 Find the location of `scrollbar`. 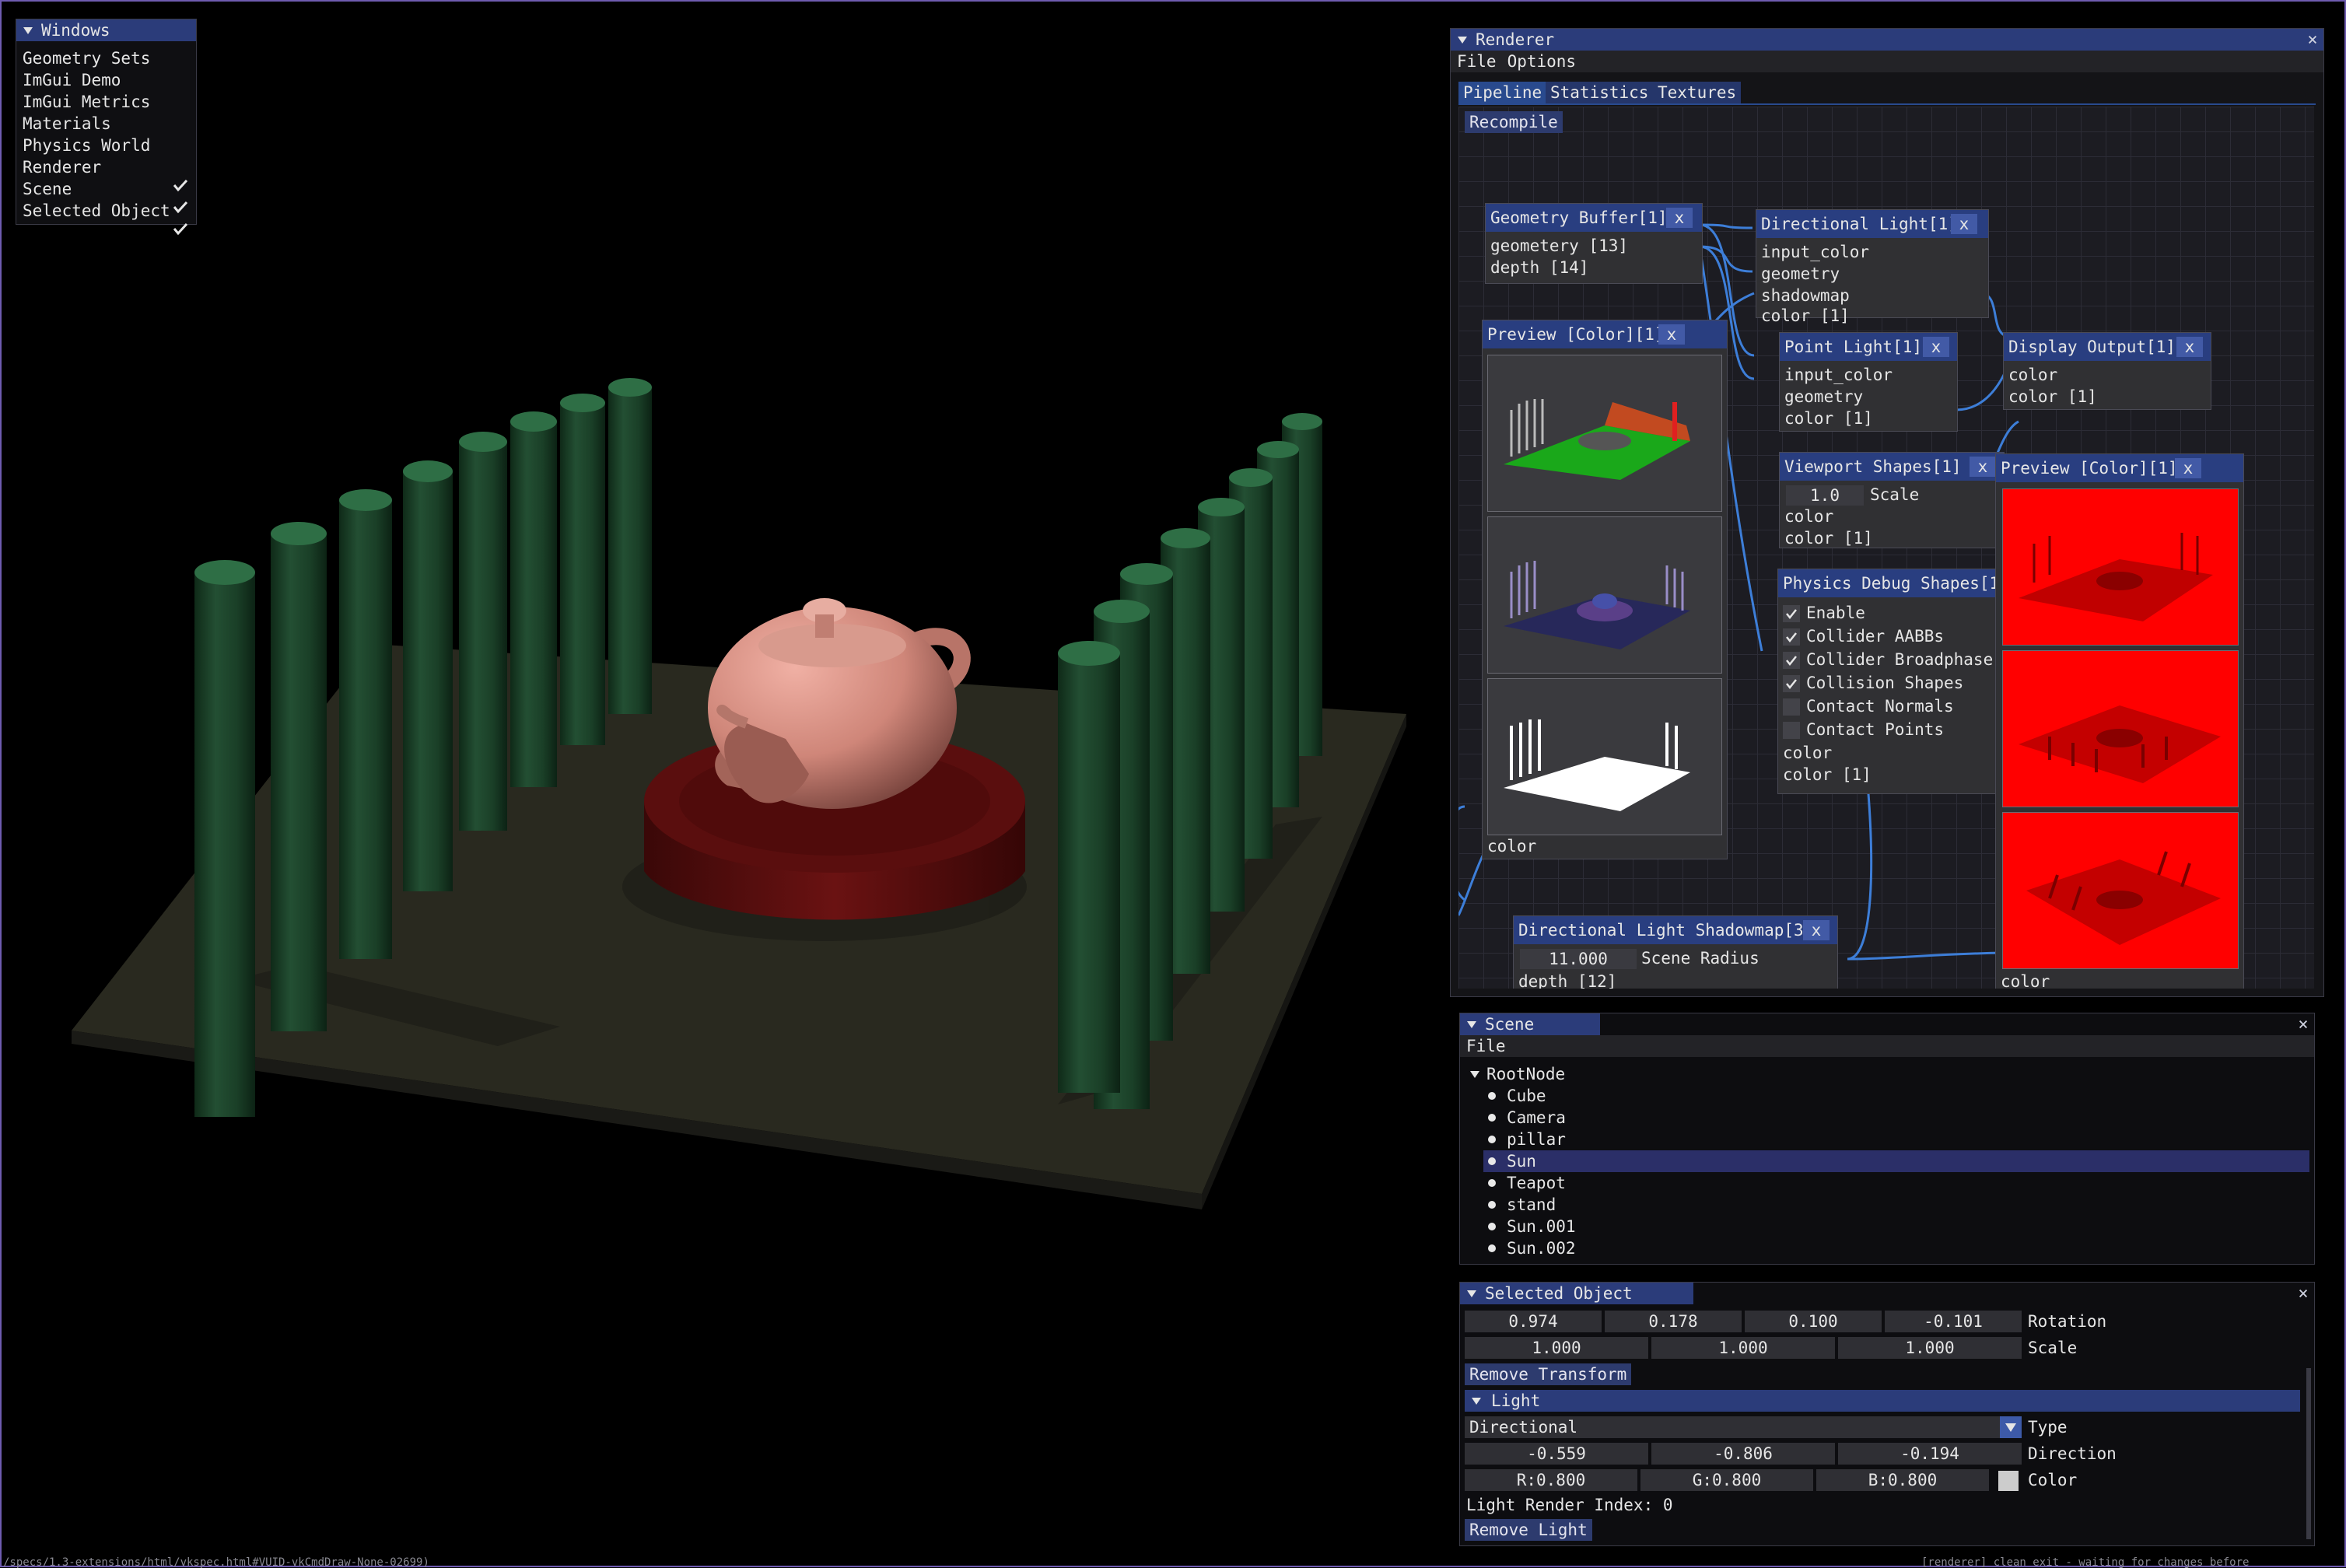

scrollbar is located at coordinates (2308, 1454).